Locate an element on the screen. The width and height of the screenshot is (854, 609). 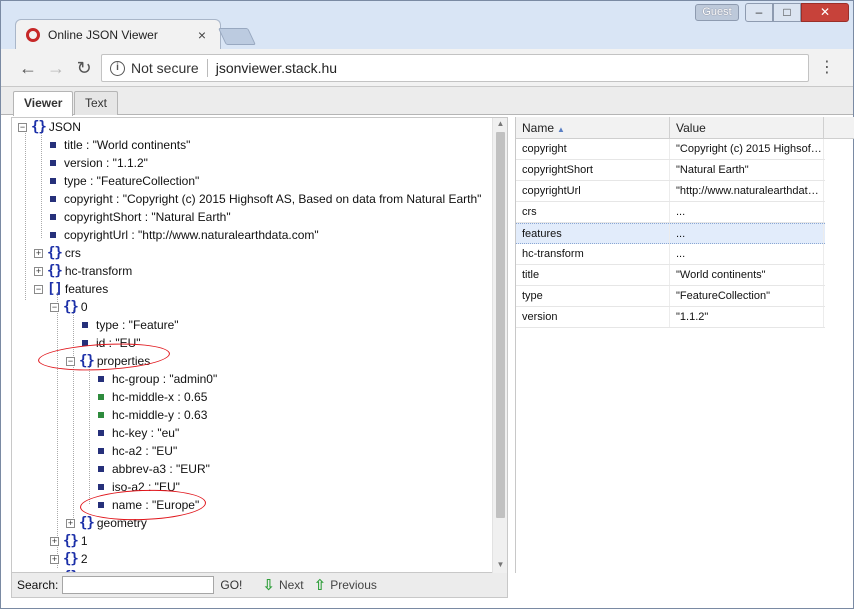
tree-leaf: hc-key : "eu" is located at coordinates (138, 433).